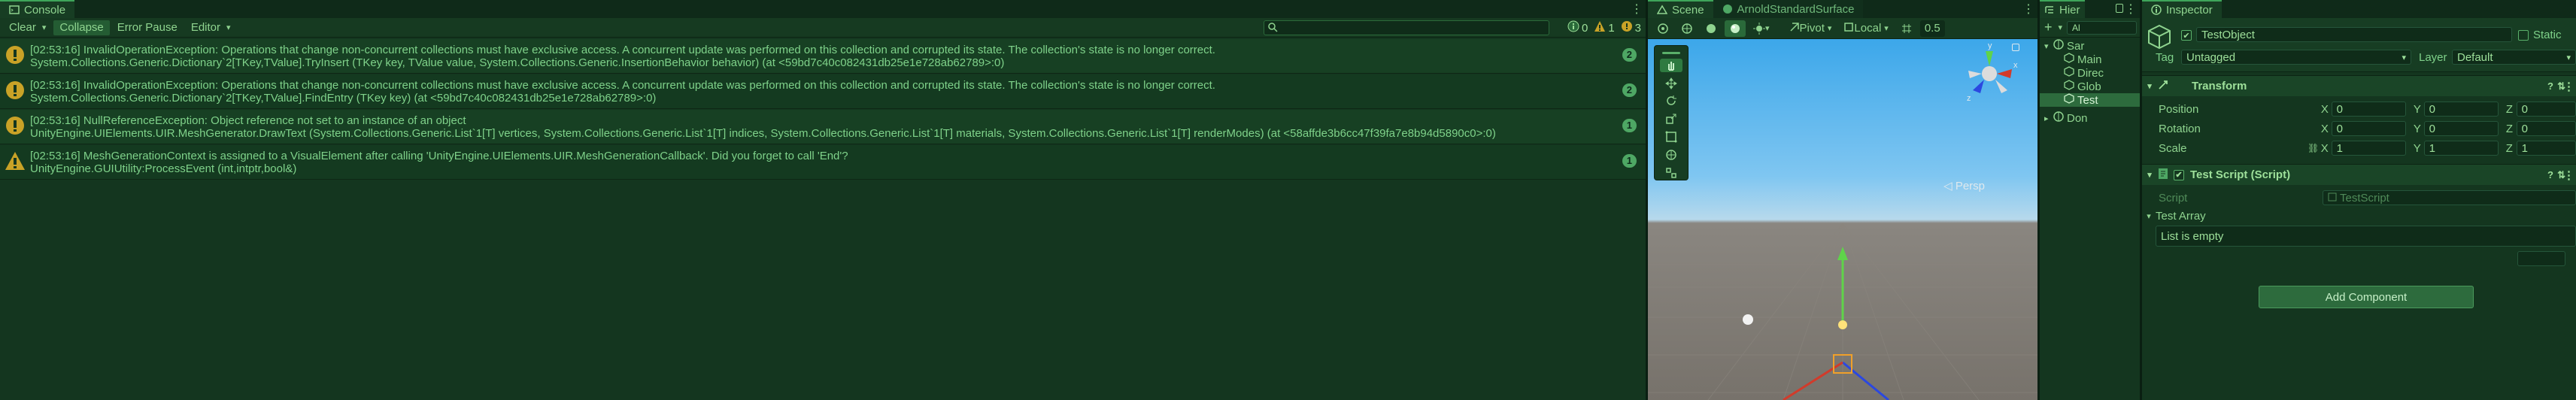  Describe the element at coordinates (2119, 8) in the screenshot. I see `hierarchy-lock-icon` at that location.